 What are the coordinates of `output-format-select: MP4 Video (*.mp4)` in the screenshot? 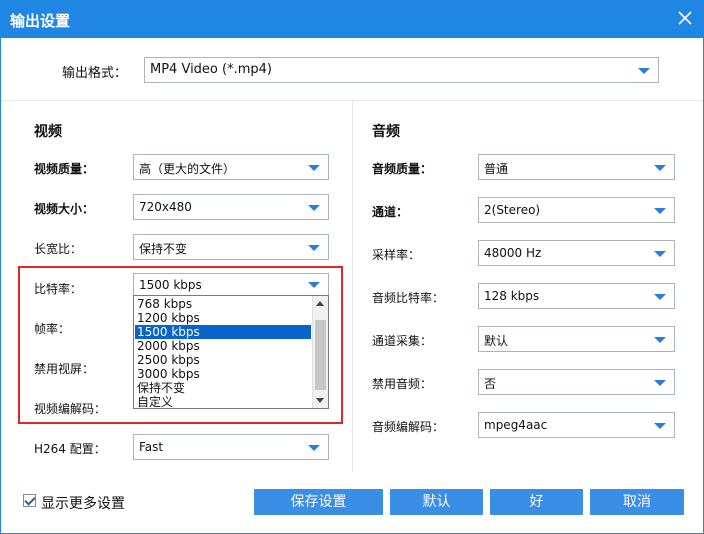 It's located at (401, 70).